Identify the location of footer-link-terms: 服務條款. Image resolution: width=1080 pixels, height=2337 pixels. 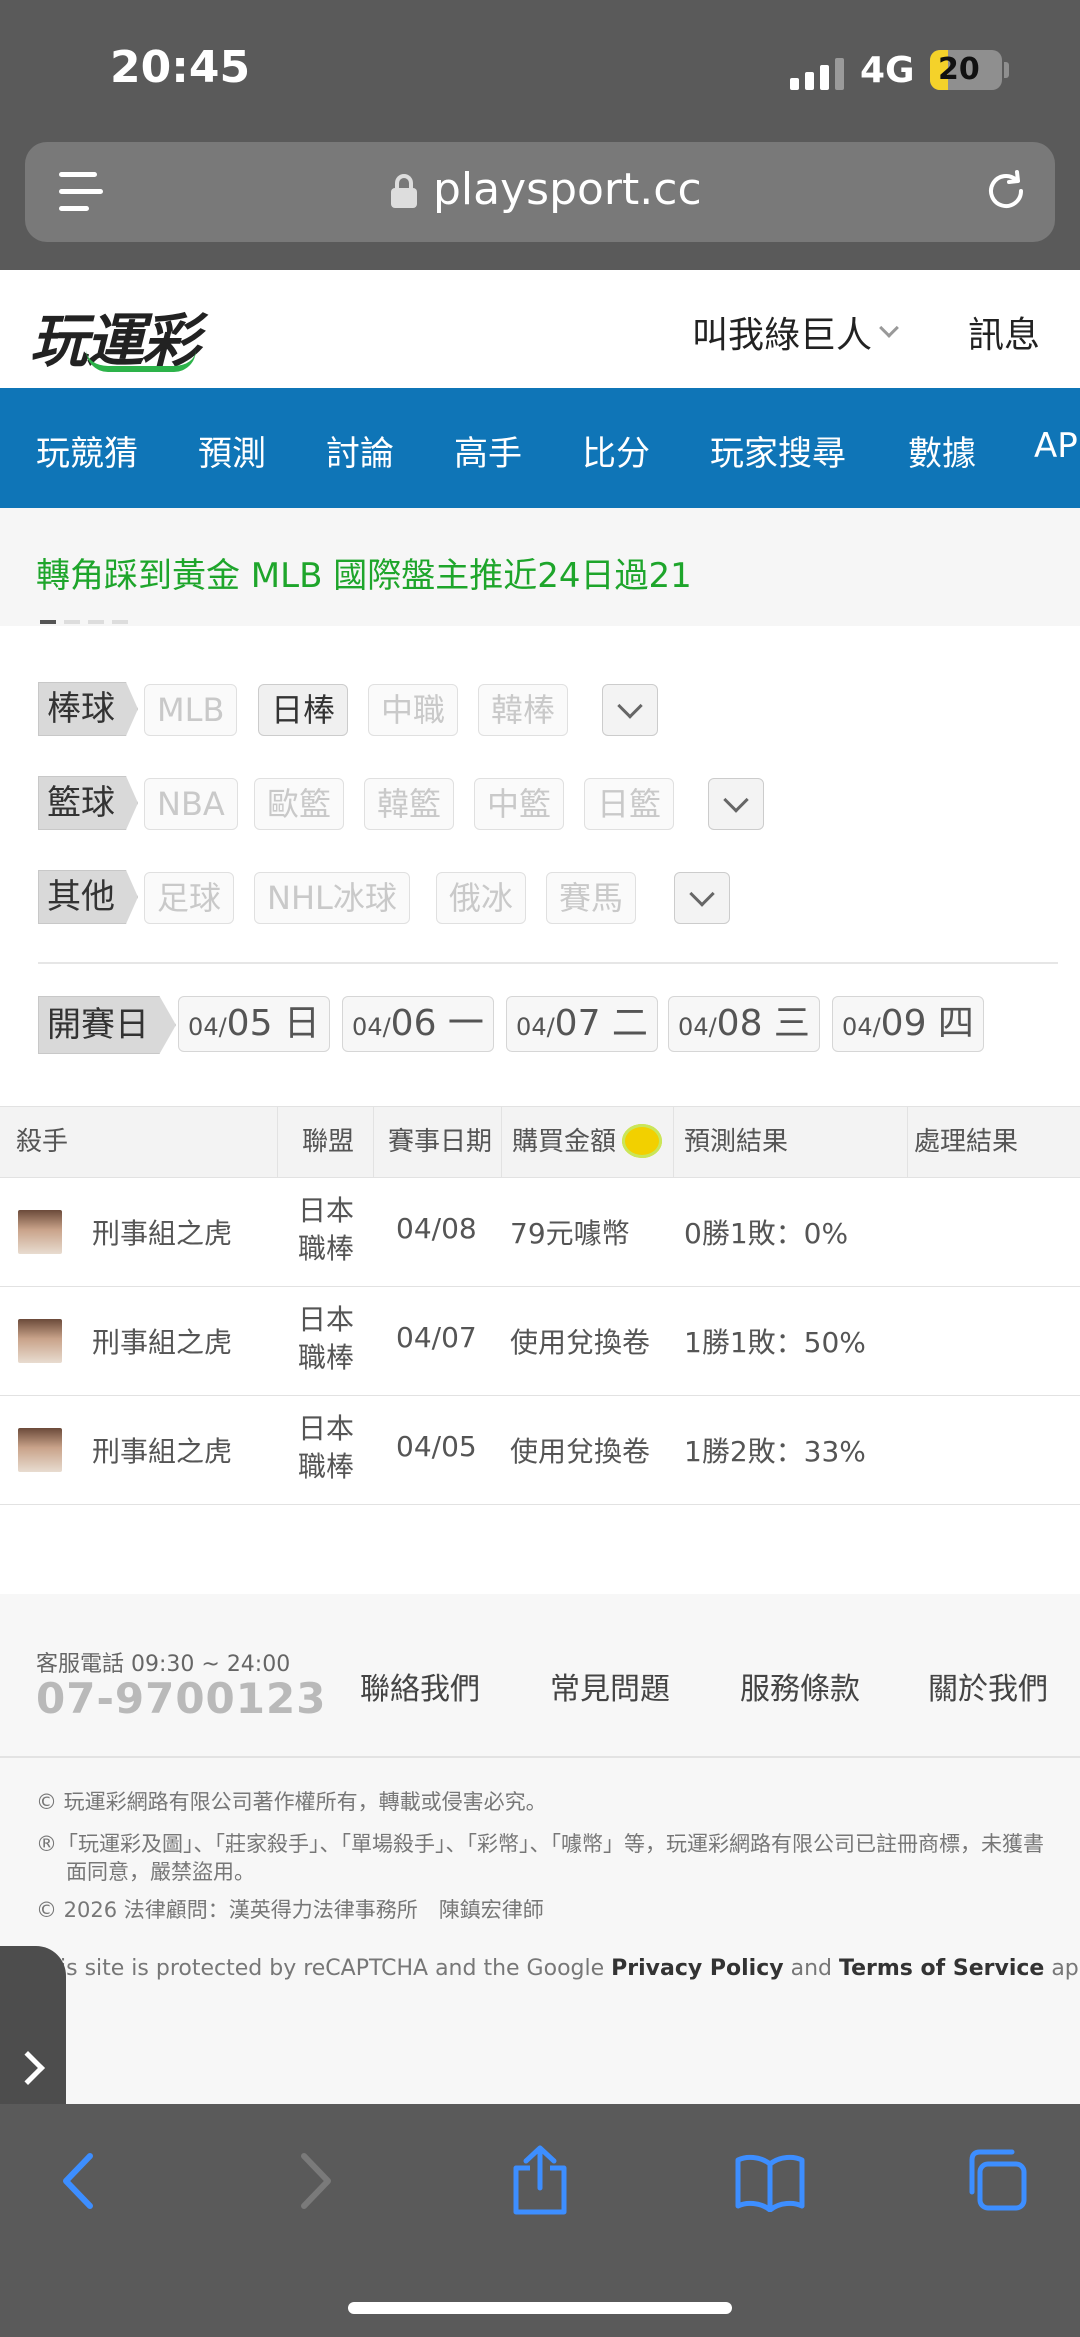
(800, 1686).